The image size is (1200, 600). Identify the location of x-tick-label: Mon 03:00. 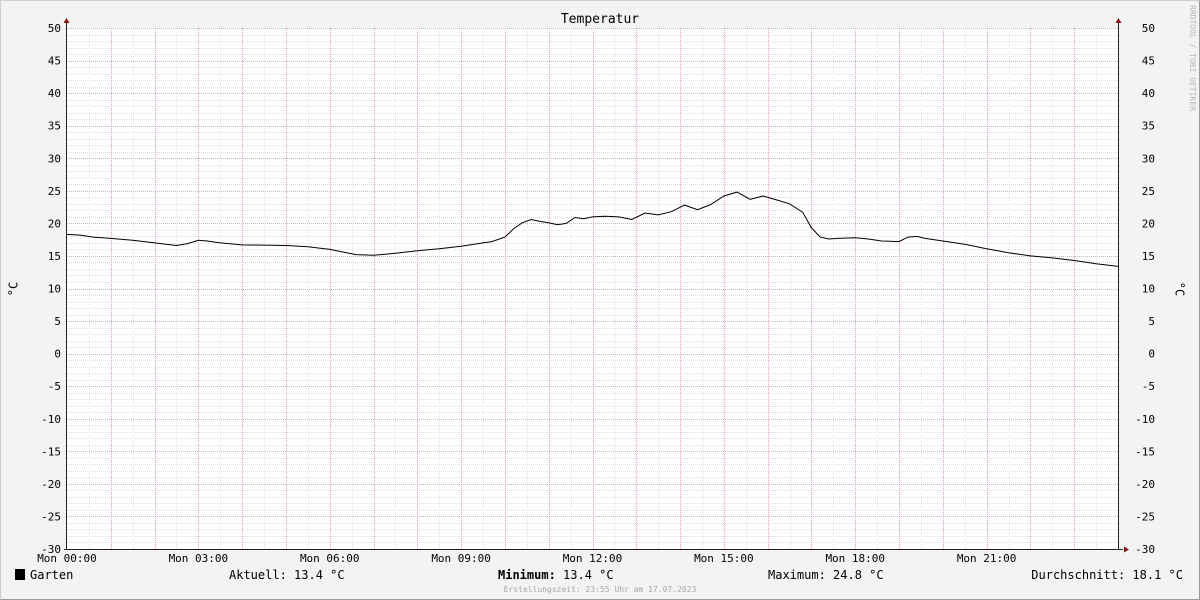
(199, 558).